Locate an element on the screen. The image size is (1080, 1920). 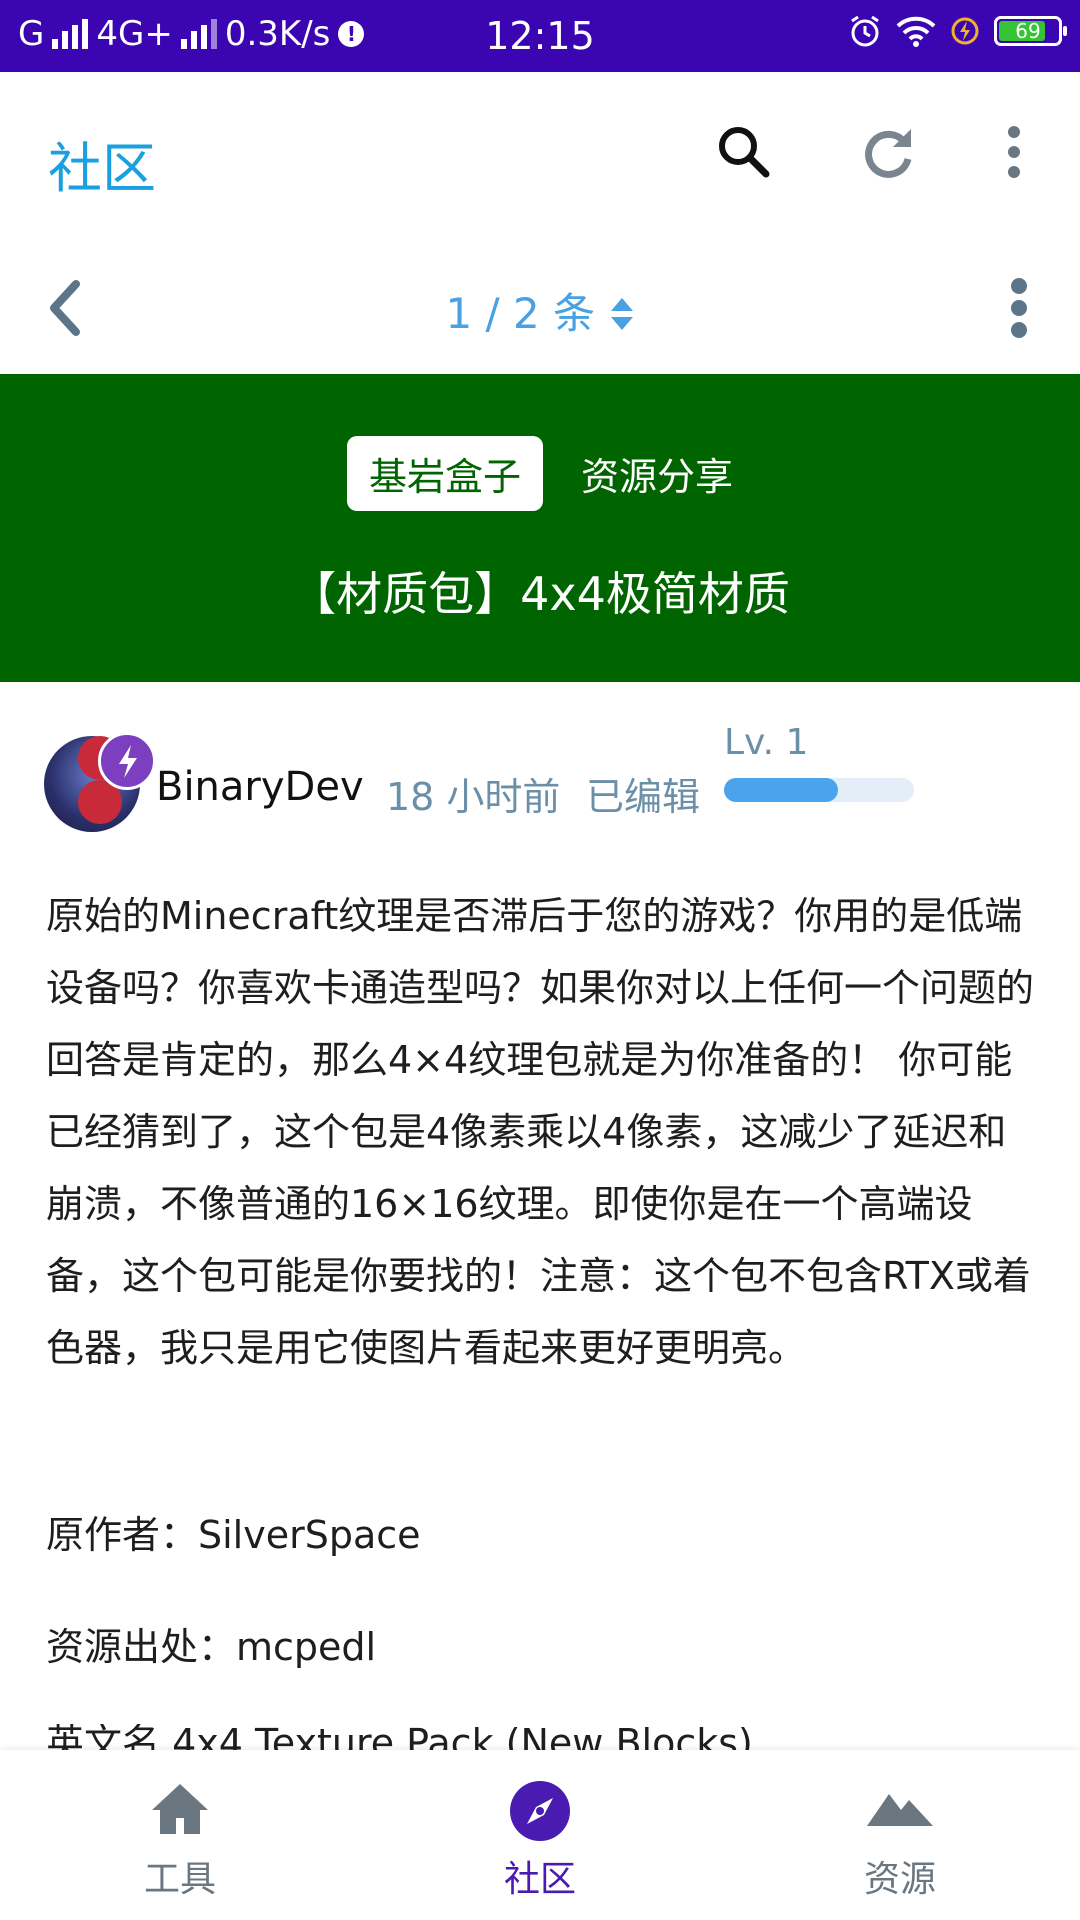
lightning-icon is located at coordinates (127, 761).